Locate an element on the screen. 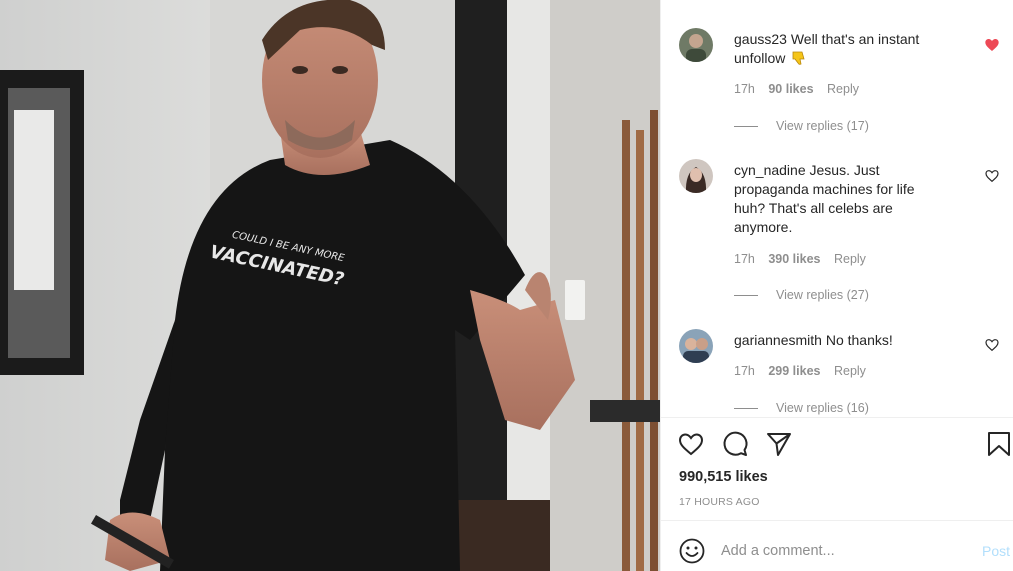 Image resolution: width=1013 pixels, height=571 pixels. comment-meta: 17h 390 likes Reply is located at coordinates (805, 259).